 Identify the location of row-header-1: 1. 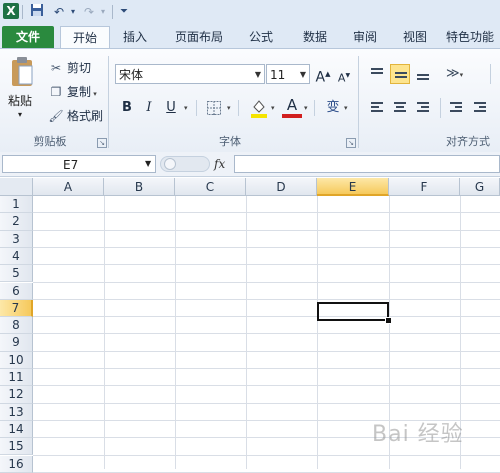
(16, 205).